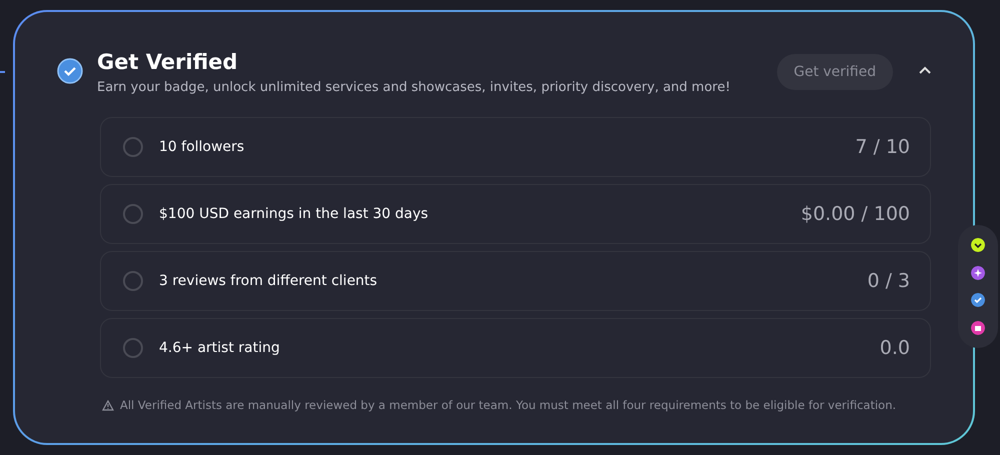 This screenshot has height=455, width=1000. Describe the element at coordinates (895, 348) in the screenshot. I see `progress-count: 0.0` at that location.